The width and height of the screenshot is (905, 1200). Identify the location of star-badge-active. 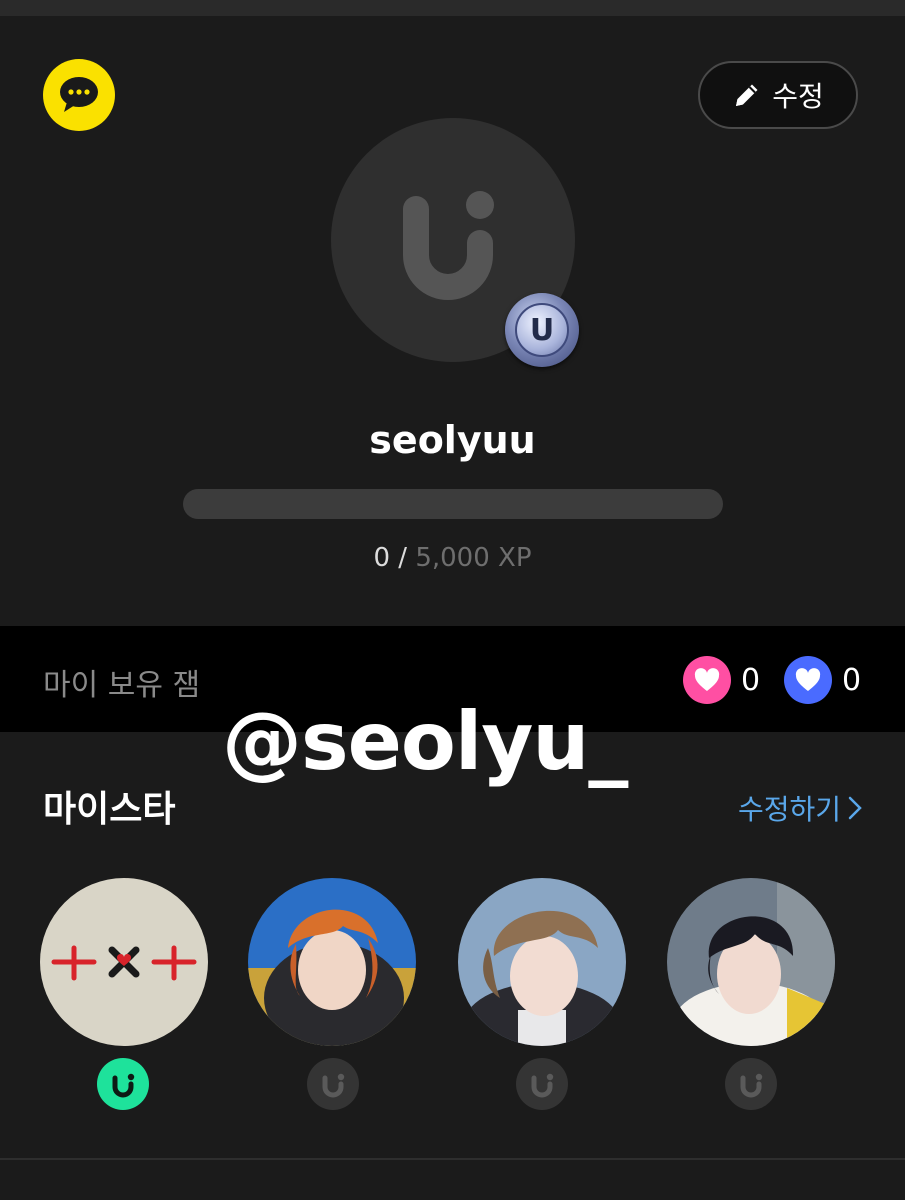
(123, 1084).